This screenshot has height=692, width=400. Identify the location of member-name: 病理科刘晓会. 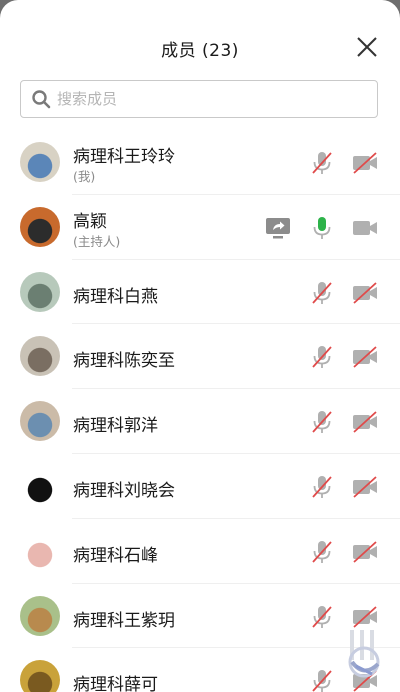
(124, 490).